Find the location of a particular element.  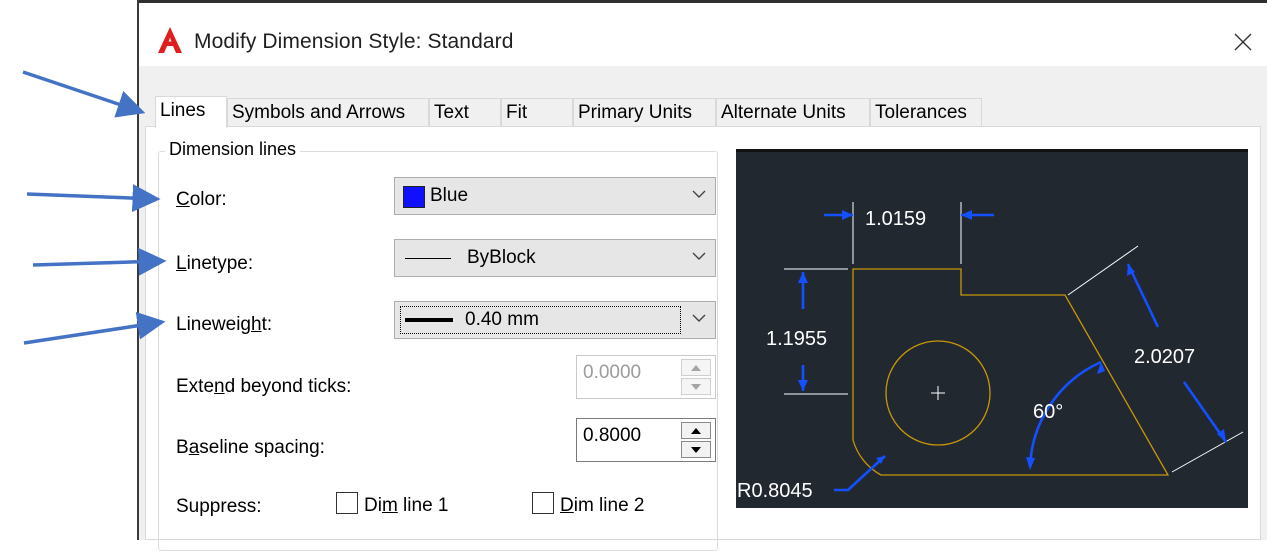

tab-text: Text is located at coordinates (465, 112).